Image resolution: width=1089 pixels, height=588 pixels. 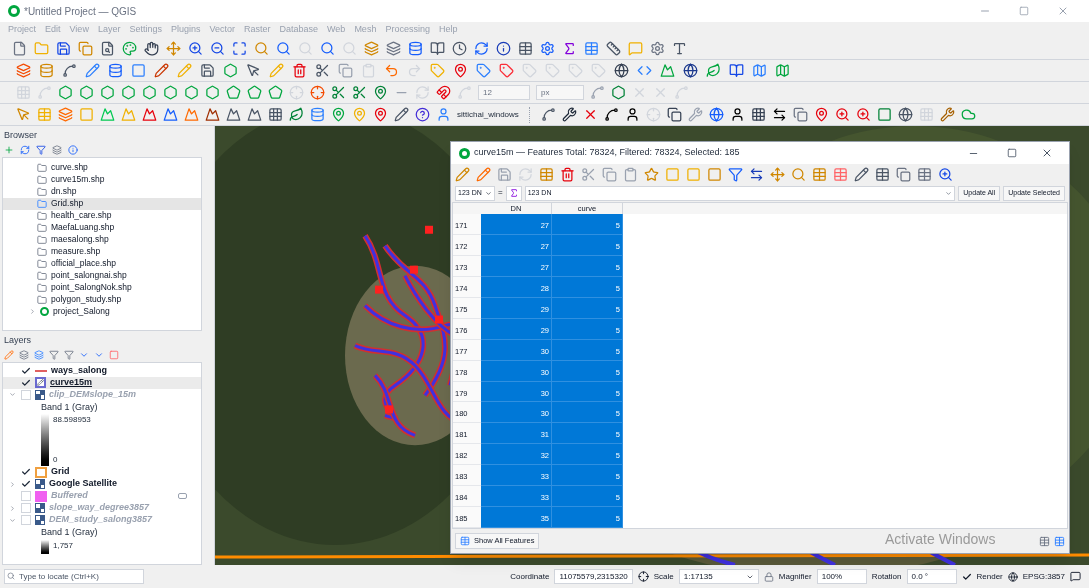 I want to click on layer-tree-row: Grid, so click(x=102, y=472).